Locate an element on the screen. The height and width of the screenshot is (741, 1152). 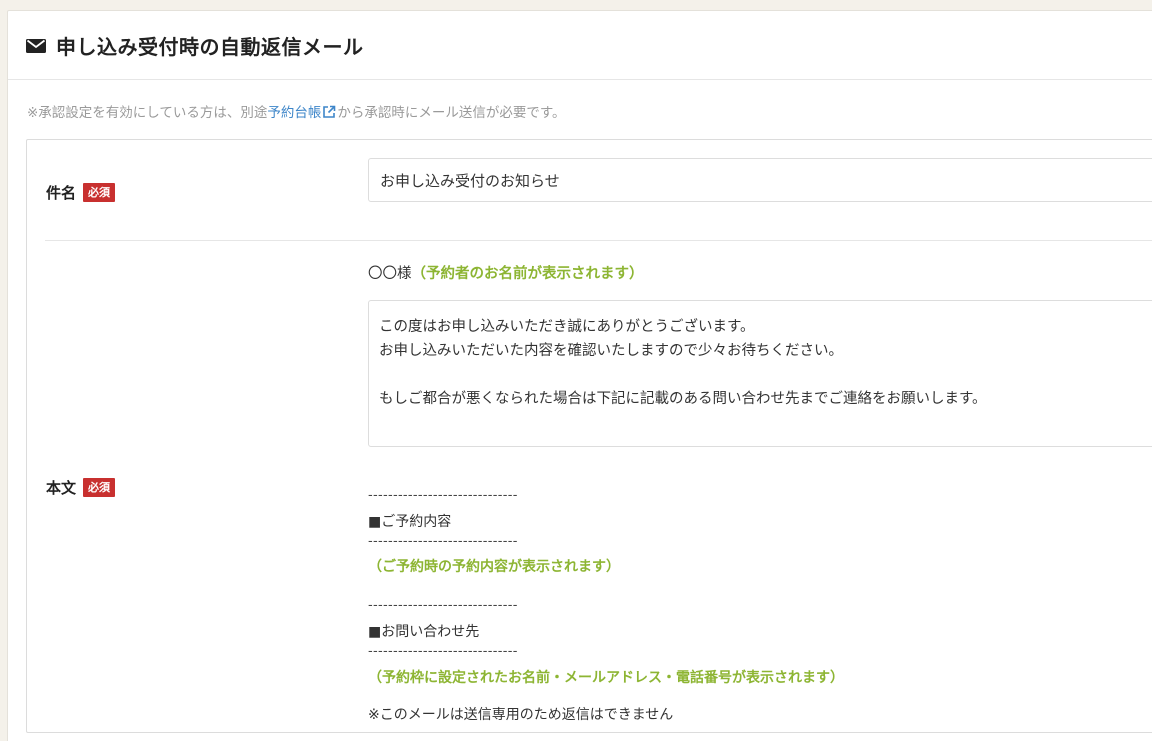
card-header: 申し込み受付時の自動返信メール is located at coordinates (580, 45).